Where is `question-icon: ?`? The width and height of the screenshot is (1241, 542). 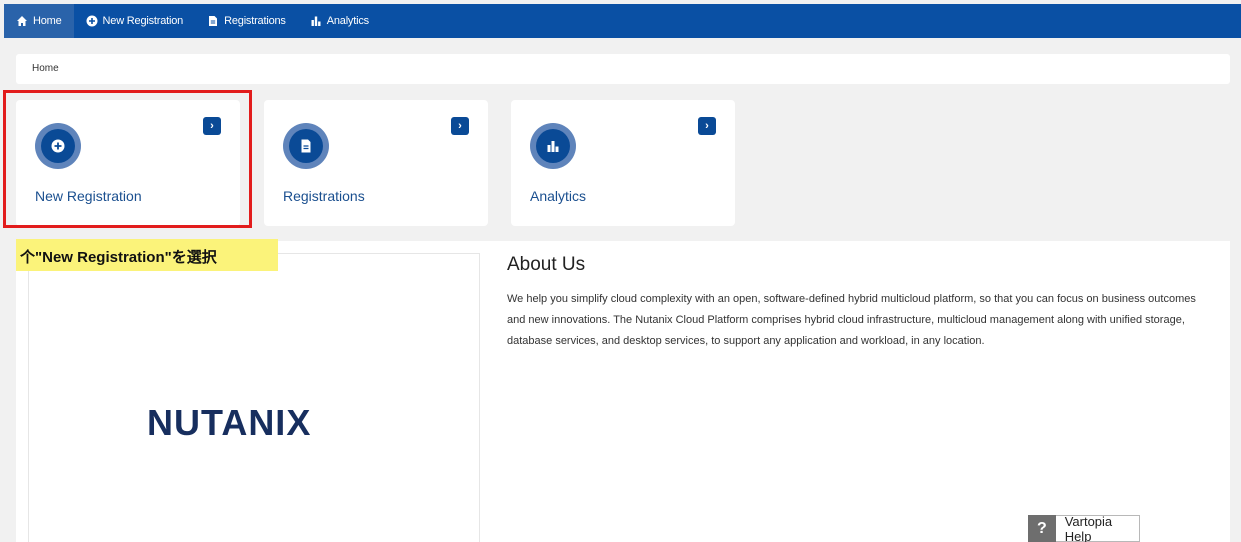
question-icon: ? is located at coordinates (1042, 528).